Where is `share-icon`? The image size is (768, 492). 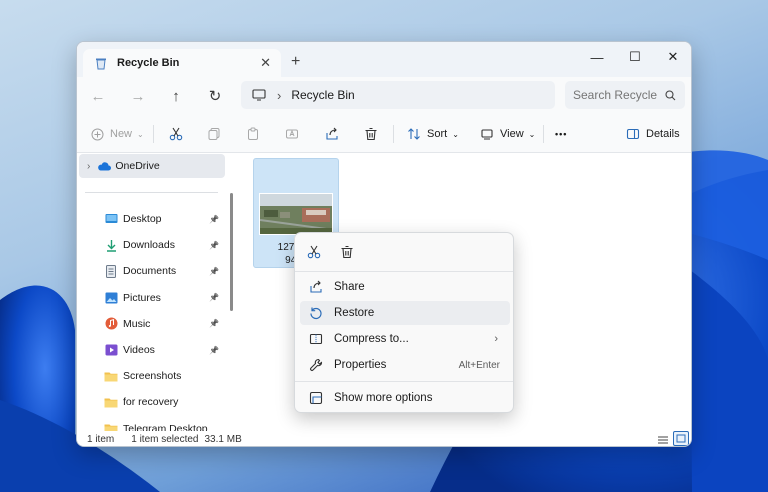 share-icon is located at coordinates (332, 134).